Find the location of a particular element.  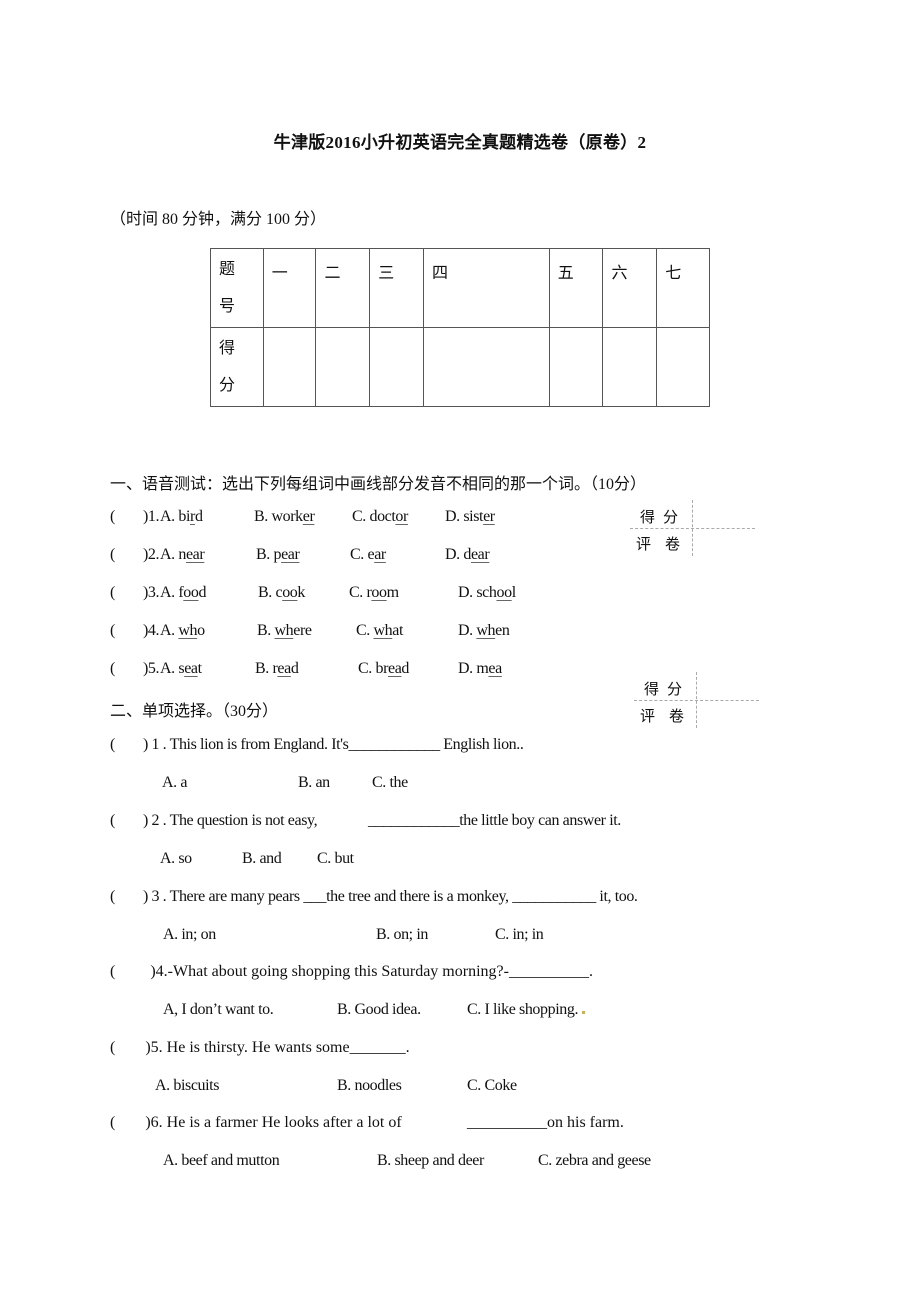

mc-option: B. on; in is located at coordinates (402, 935).